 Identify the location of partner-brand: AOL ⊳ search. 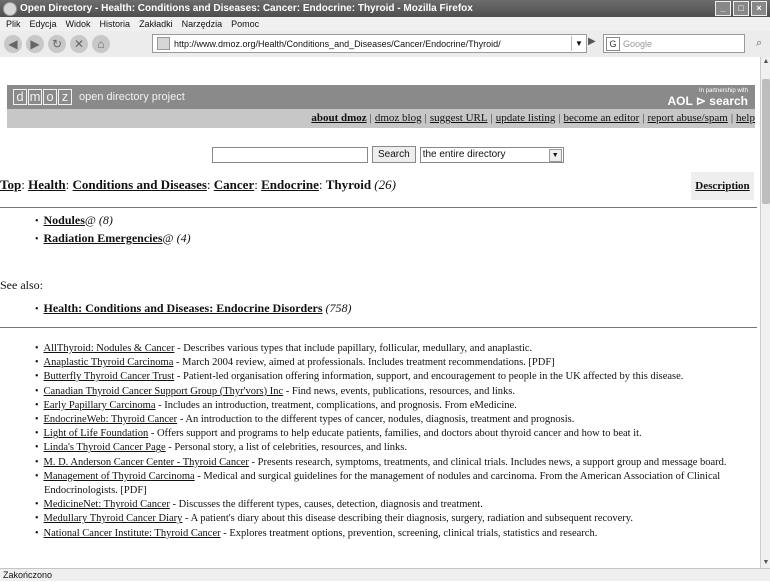
(707, 100).